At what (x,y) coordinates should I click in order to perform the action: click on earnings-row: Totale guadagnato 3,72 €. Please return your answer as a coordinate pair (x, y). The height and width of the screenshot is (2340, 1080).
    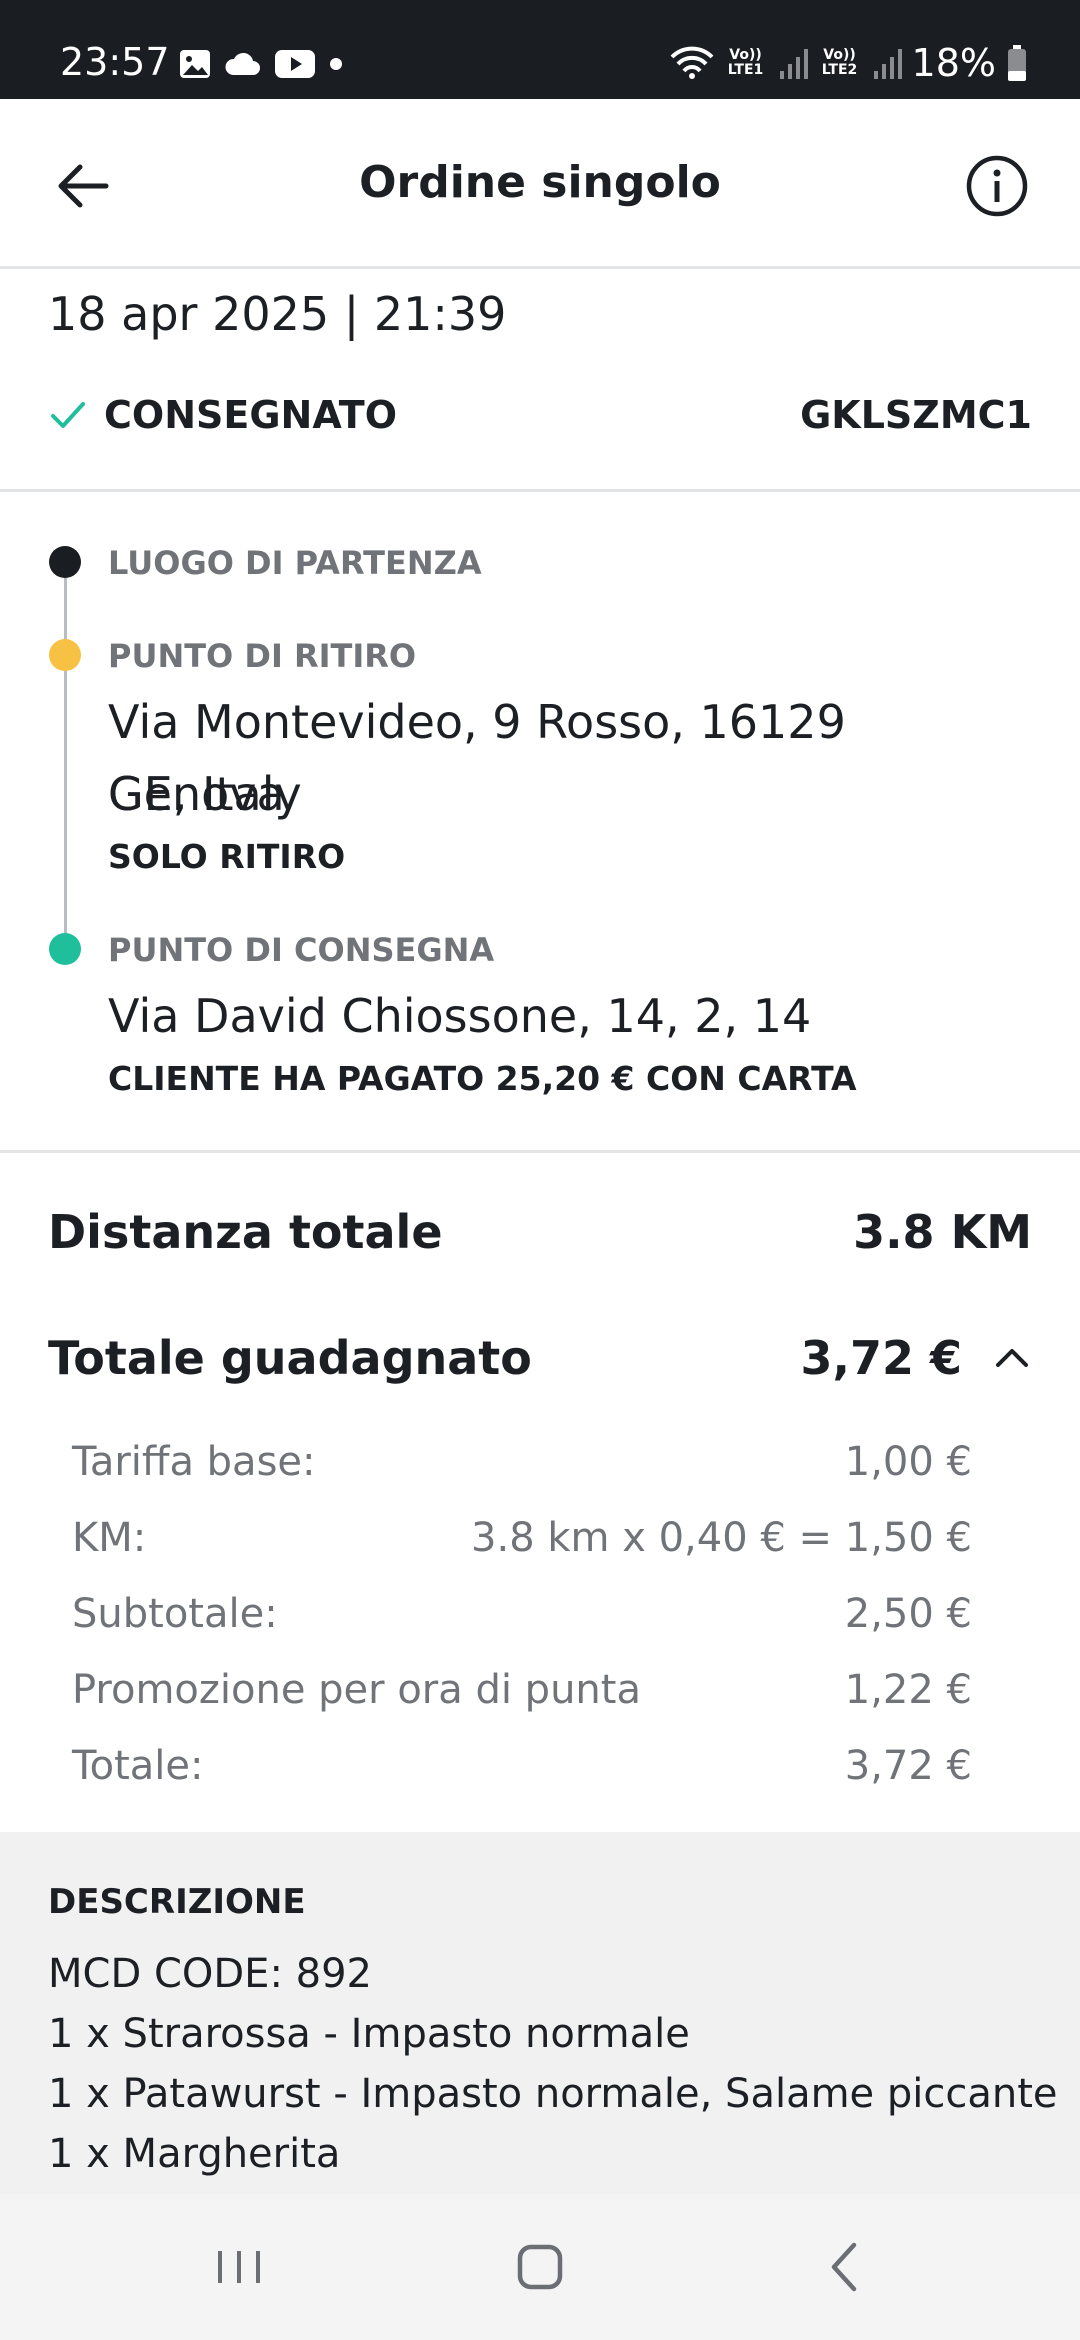
    Looking at the image, I should click on (540, 1358).